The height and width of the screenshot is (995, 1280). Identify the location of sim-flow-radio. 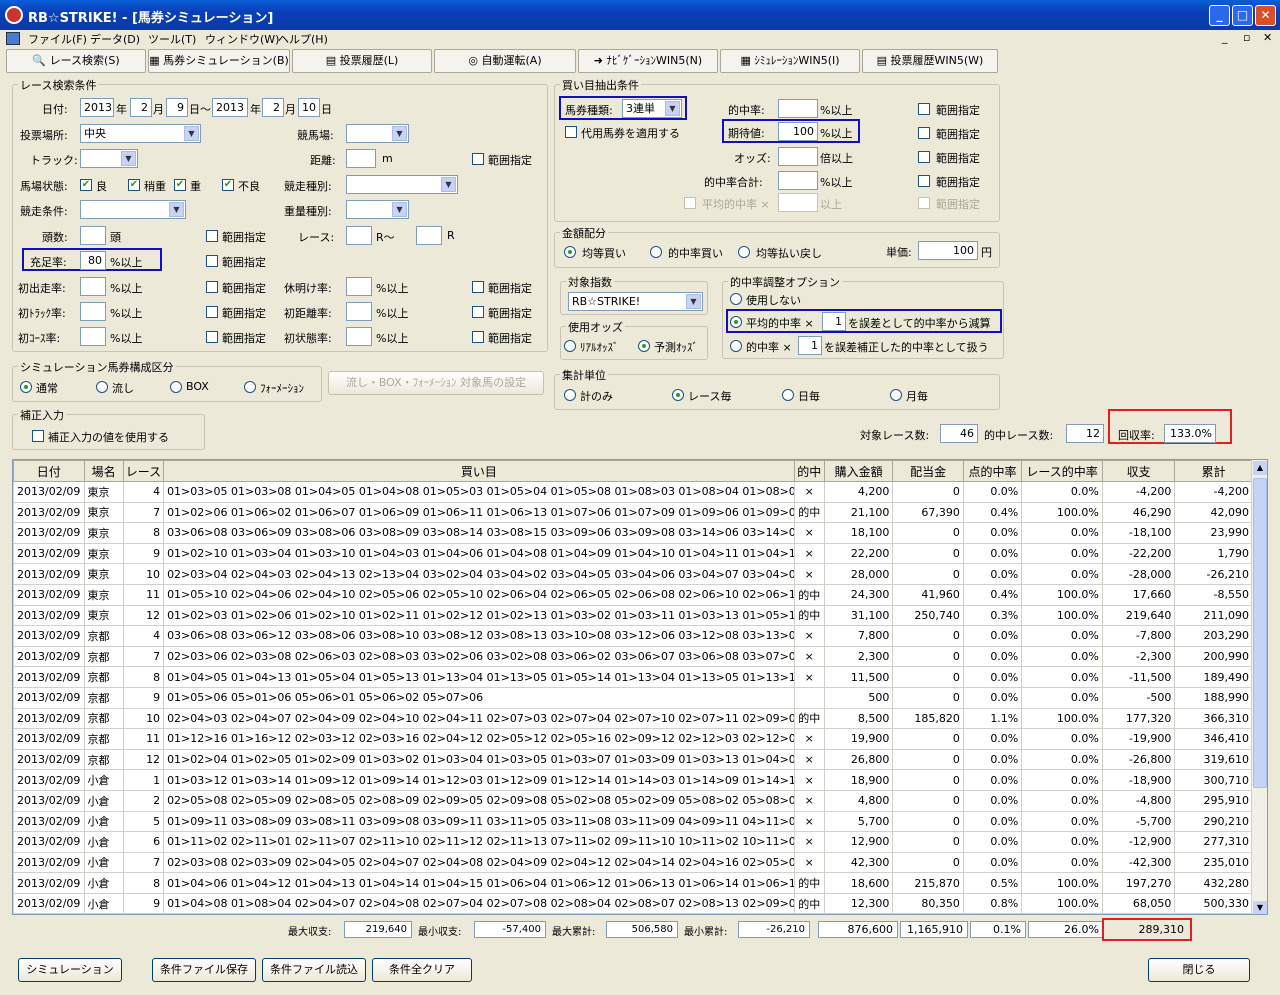
(102, 387).